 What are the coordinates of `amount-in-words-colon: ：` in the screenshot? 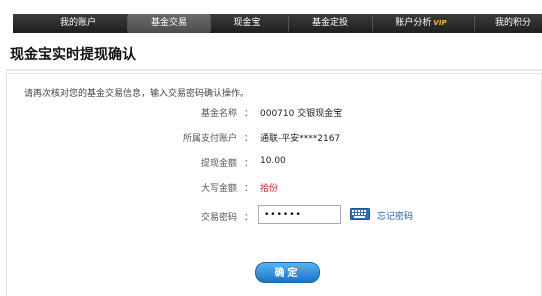 It's located at (249, 189).